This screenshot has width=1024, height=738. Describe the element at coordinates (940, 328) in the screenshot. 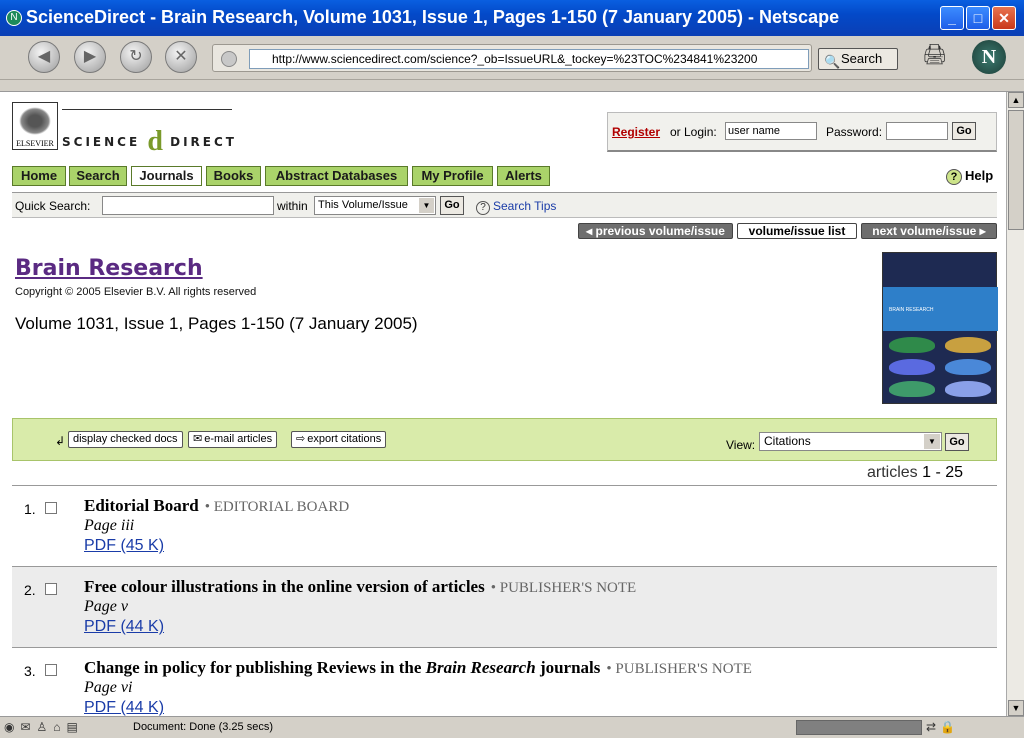

I see `journal-cover-image: BRAIN RESEARCH` at that location.